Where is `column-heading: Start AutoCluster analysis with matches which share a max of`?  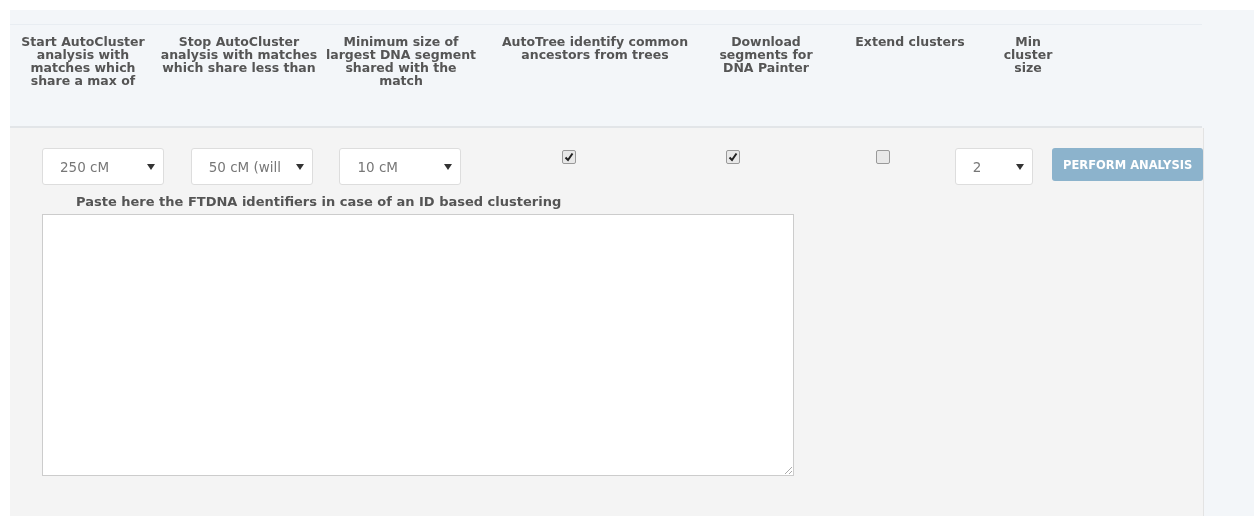 column-heading: Start AutoCluster analysis with matches which share a max of is located at coordinates (83, 62).